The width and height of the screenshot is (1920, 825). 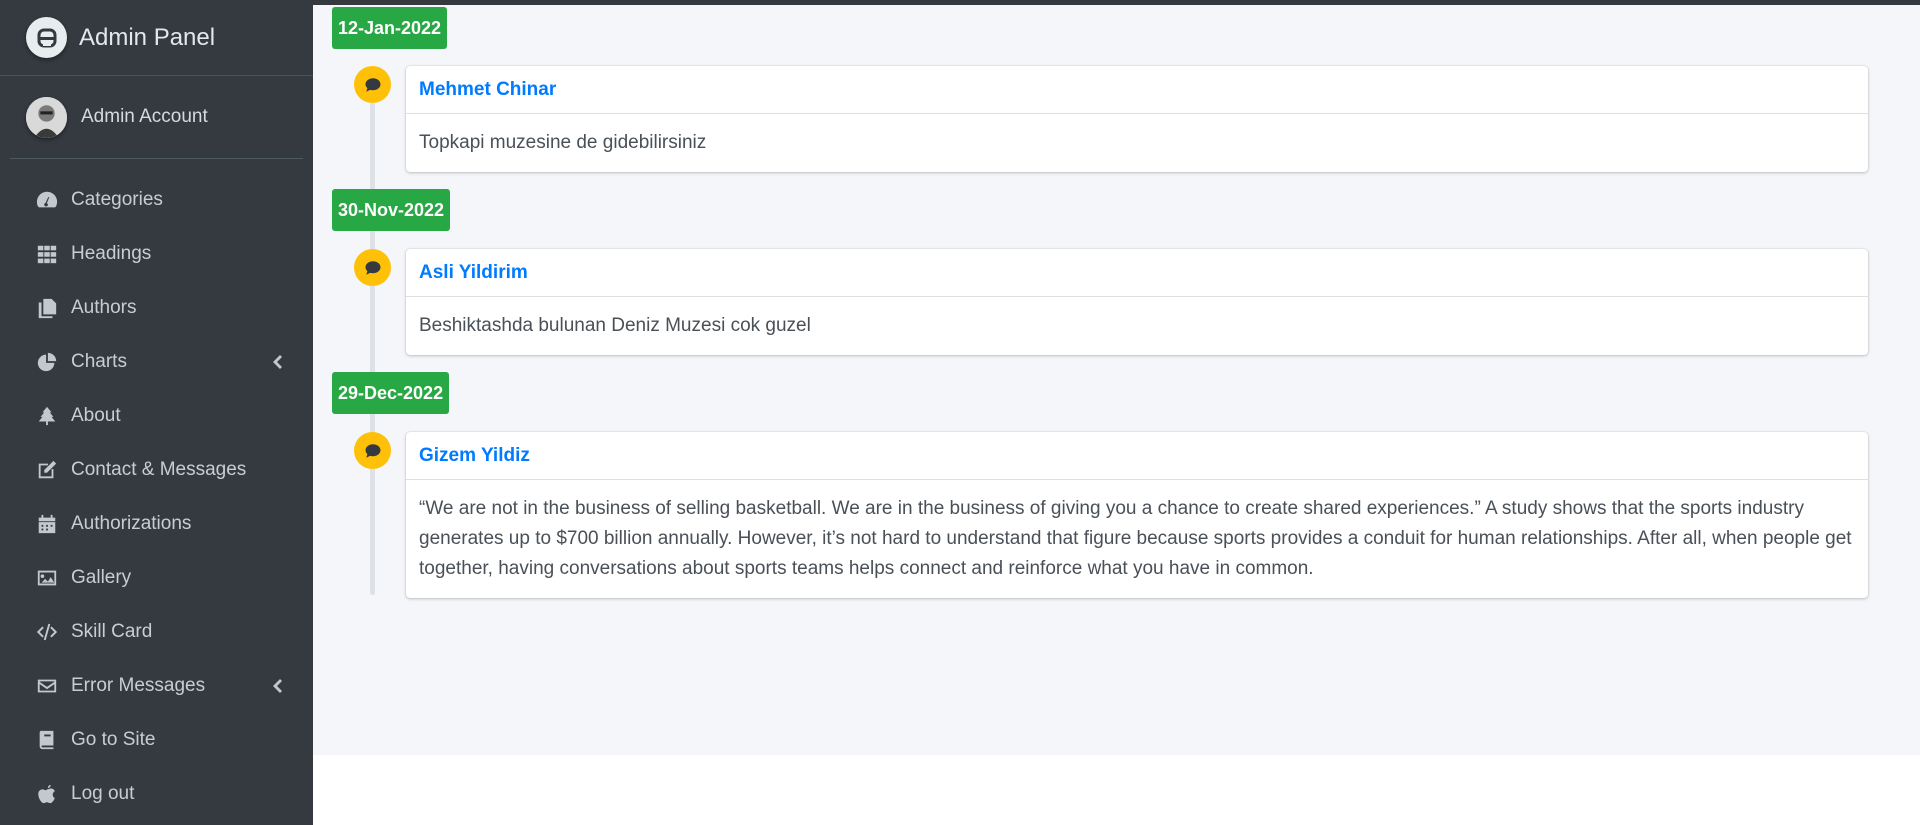 I want to click on envelope-icon, so click(x=47, y=686).